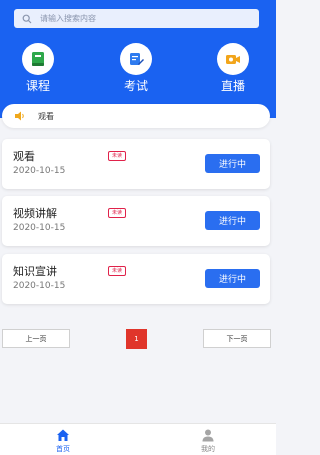 The image size is (320, 455). I want to click on tab-mine-label: 我的, so click(208, 449).